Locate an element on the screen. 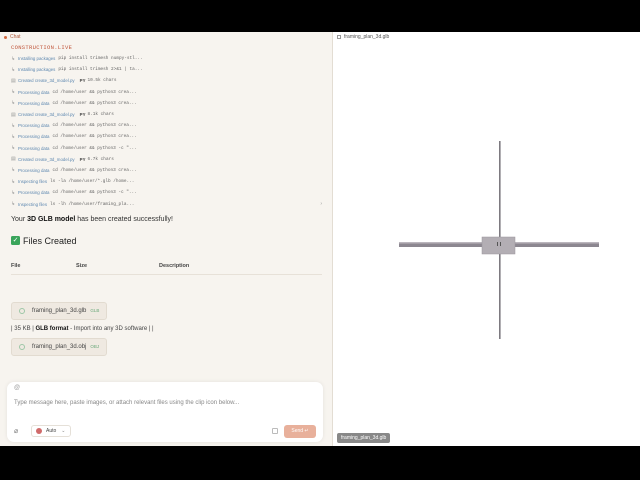 The image size is (640, 480). files-table-header: File Size Description is located at coordinates (166, 267).